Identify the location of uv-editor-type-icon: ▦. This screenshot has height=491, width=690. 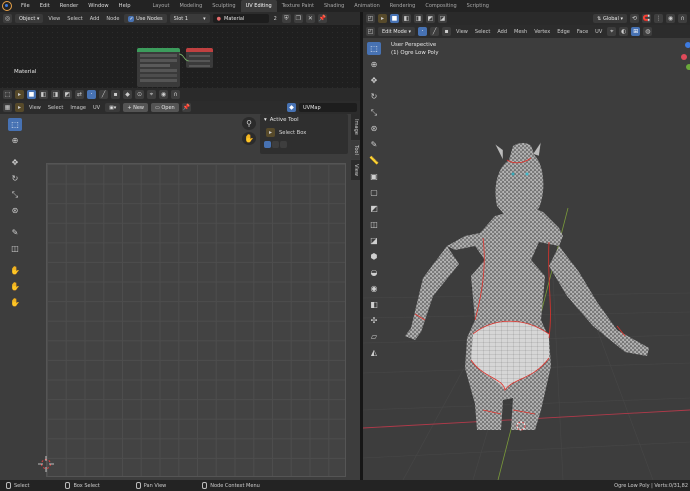
(7, 107).